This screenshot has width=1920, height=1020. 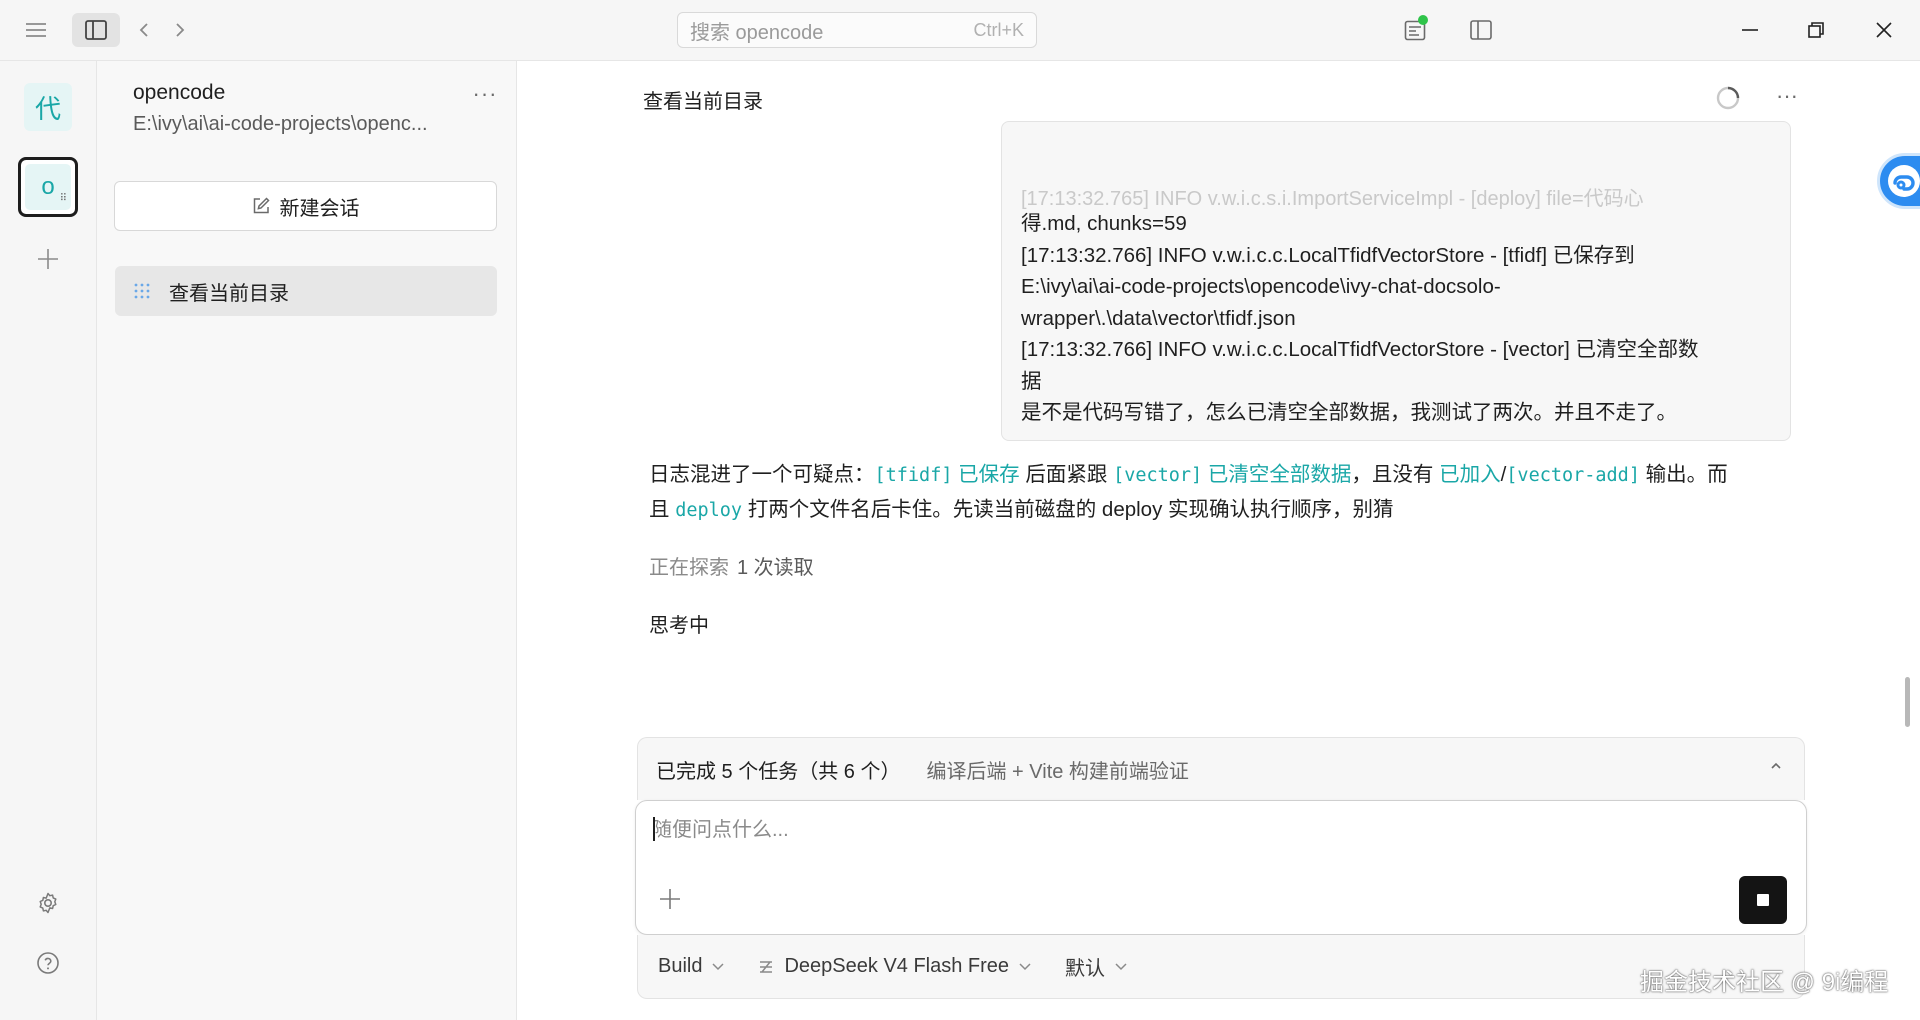 I want to click on new-session-label: 新建会话, so click(x=319, y=208).